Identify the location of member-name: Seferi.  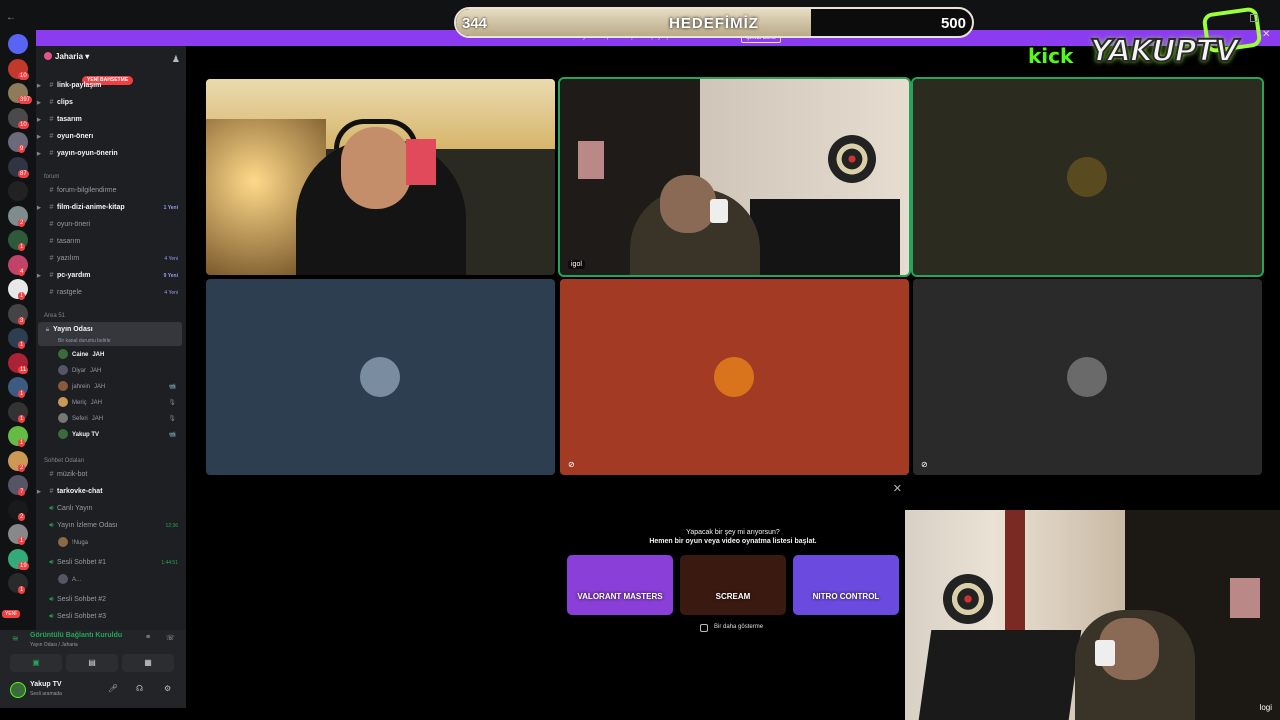
(80, 419).